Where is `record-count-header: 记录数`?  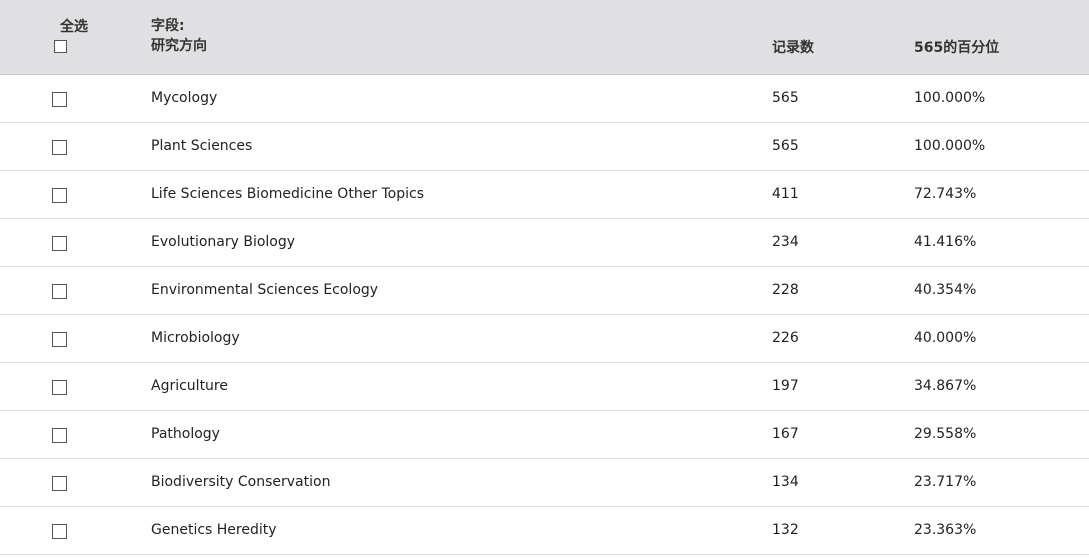 record-count-header: 记录数 is located at coordinates (793, 48).